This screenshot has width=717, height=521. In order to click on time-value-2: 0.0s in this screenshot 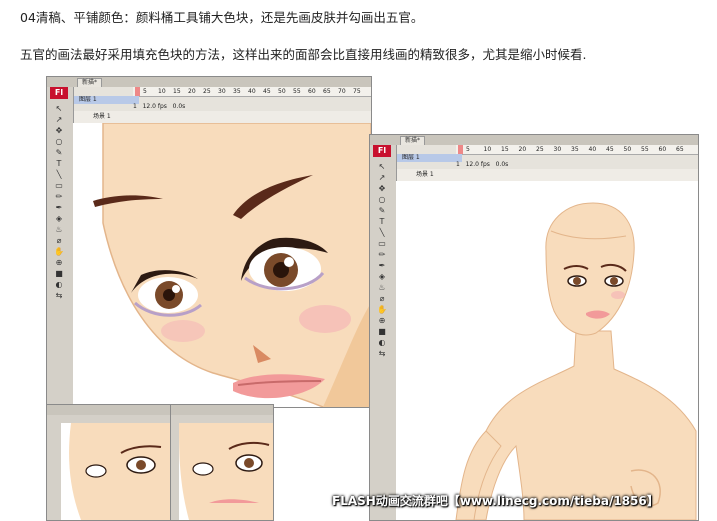, I will do `click(502, 164)`.